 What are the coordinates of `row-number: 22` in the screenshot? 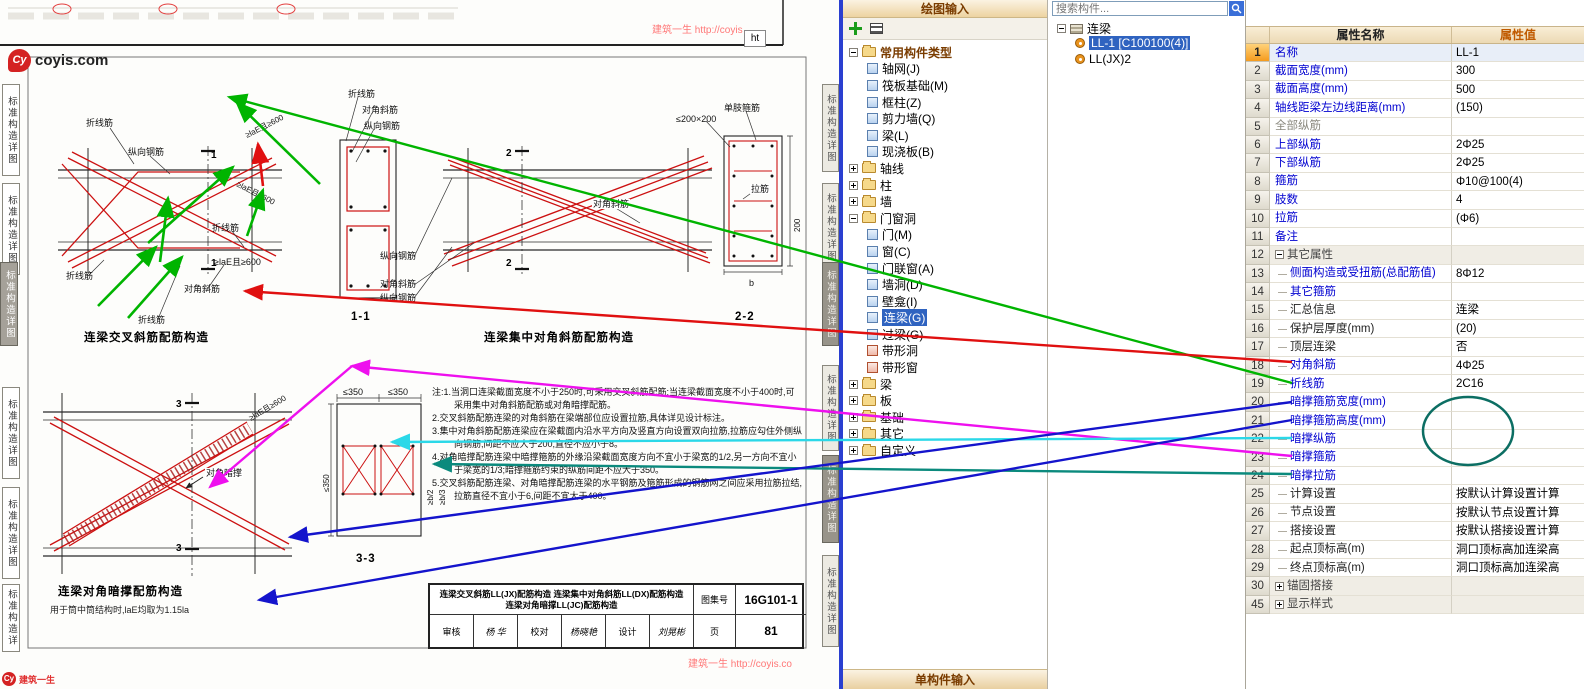 It's located at (1258, 439).